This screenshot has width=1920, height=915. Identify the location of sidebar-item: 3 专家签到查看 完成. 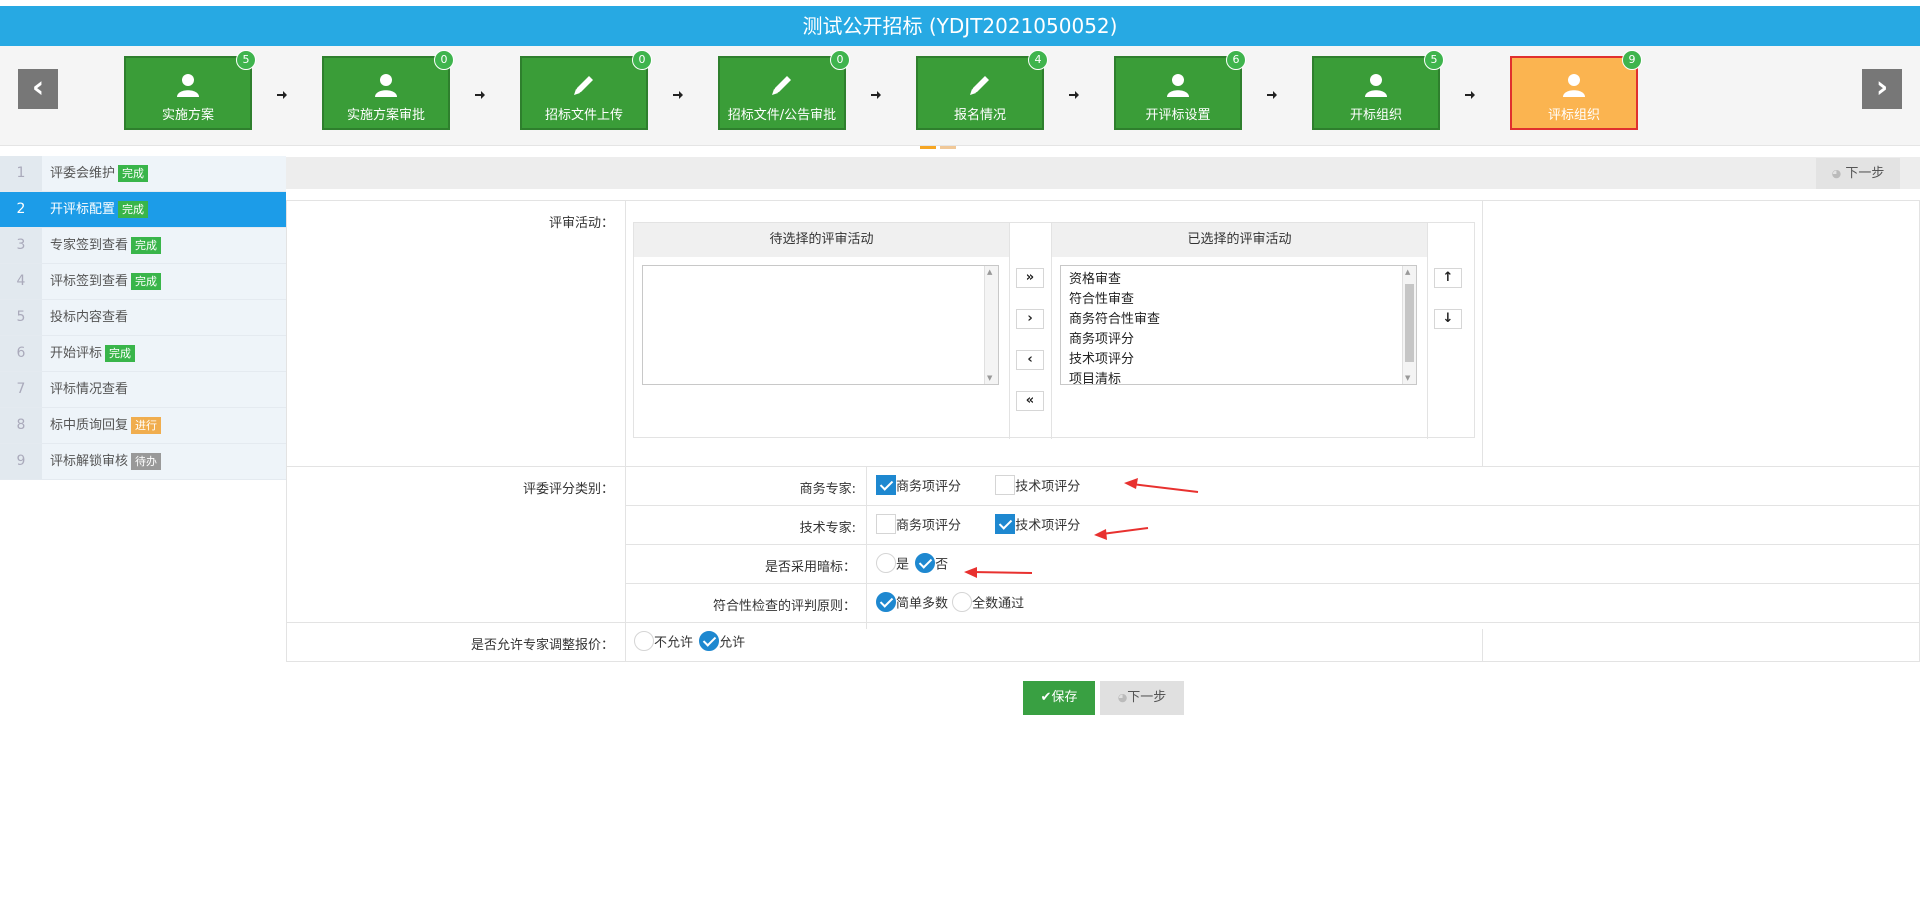
(143, 246).